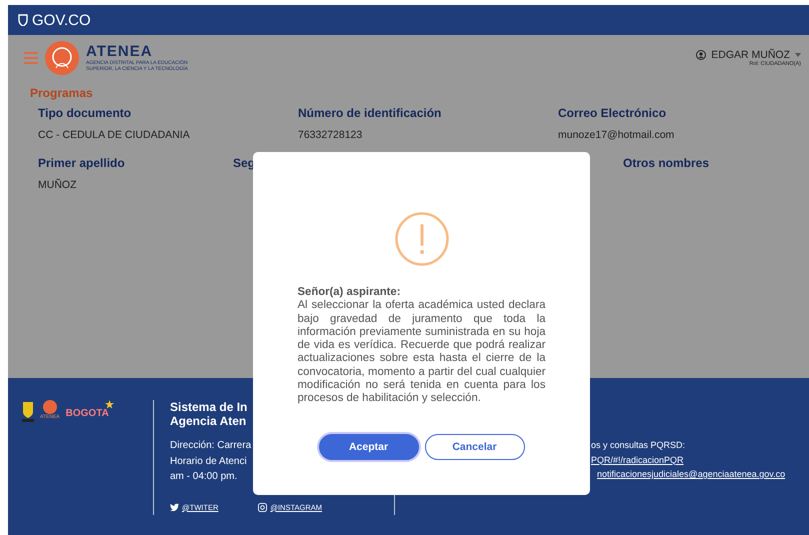  Describe the element at coordinates (750, 54) in the screenshot. I see `user-name: EDGAR MUÑOZ` at that location.